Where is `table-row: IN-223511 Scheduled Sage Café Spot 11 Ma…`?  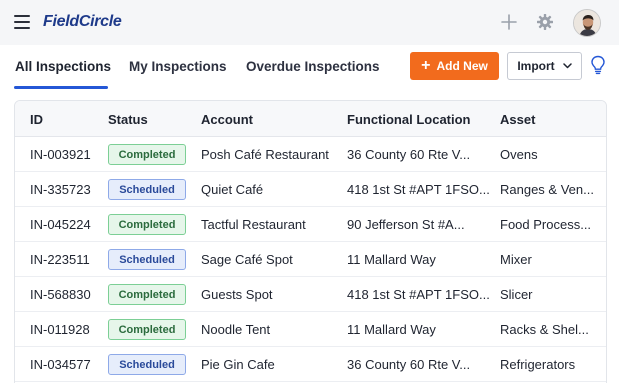 table-row: IN-223511 Scheduled Sage Café Spot 11 Ma… is located at coordinates (310, 259).